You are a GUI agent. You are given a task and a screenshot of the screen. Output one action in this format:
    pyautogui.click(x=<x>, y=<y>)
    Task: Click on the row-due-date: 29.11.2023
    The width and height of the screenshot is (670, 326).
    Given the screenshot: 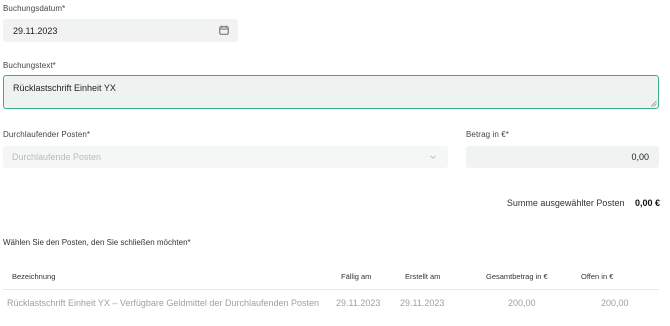 What is the action you would take?
    pyautogui.click(x=358, y=303)
    